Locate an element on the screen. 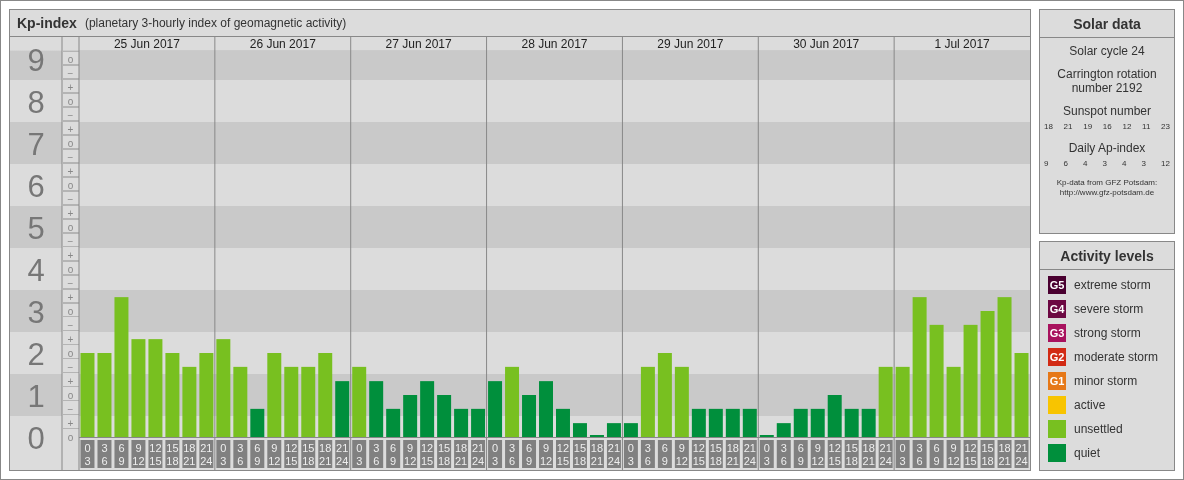 This screenshot has height=480, width=1184. axis-label: 2 is located at coordinates (36, 354).